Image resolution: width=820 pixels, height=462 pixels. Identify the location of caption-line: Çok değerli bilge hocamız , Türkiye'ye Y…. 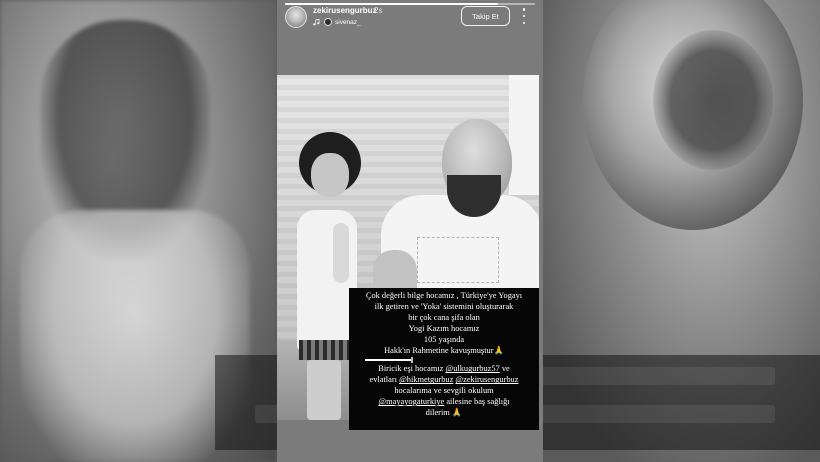
(444, 295).